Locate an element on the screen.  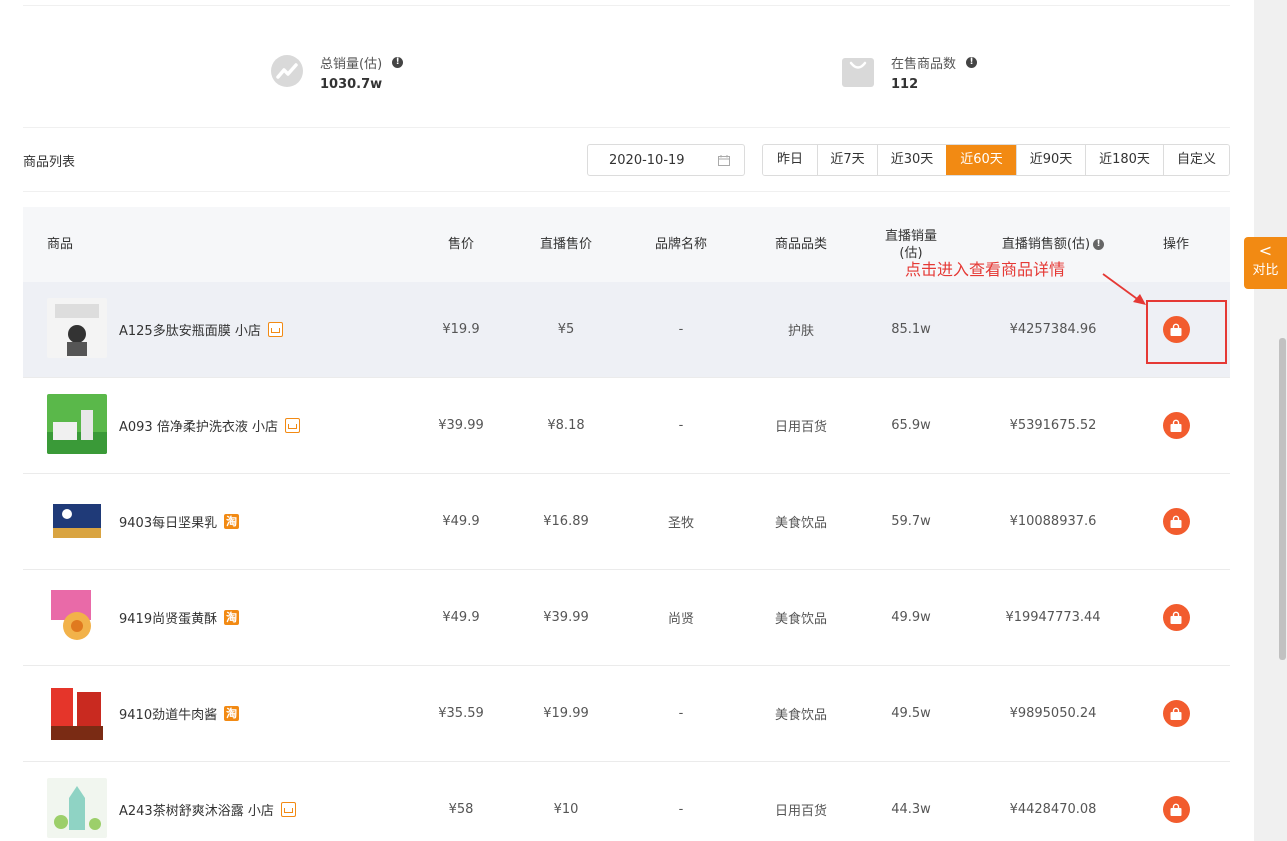
stat-value: 1030.7w is located at coordinates (351, 84).